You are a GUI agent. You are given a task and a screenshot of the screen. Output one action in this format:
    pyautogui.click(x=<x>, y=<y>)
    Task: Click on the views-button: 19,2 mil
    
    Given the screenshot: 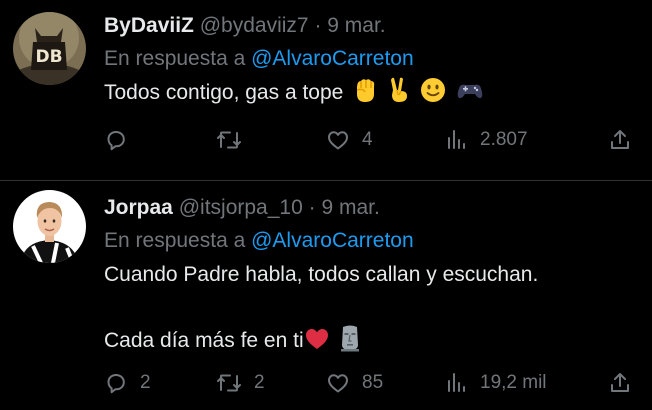 What is the action you would take?
    pyautogui.click(x=495, y=383)
    